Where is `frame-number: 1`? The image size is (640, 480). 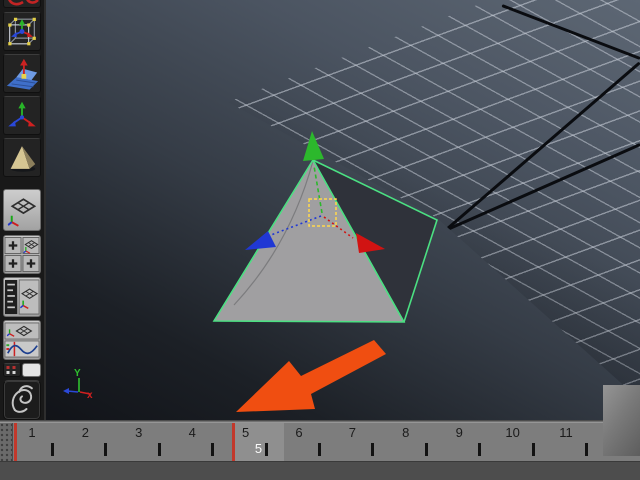
frame-number: 1 is located at coordinates (32, 432).